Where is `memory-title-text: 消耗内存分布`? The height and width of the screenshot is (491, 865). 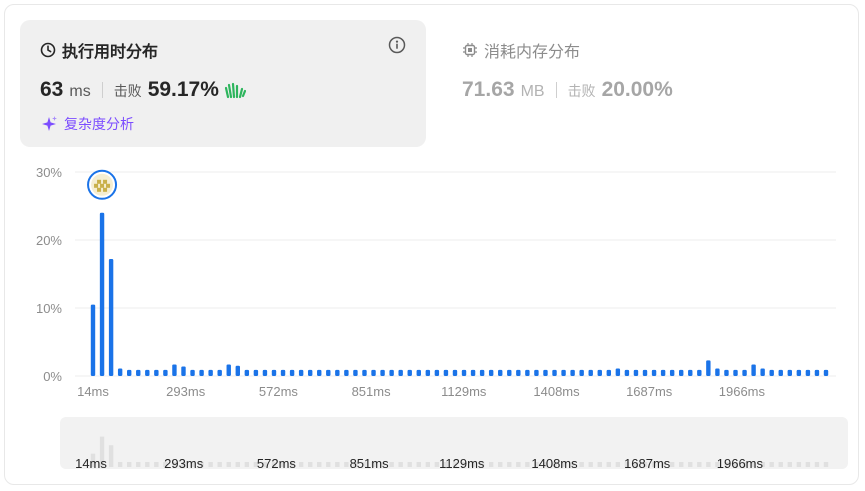 memory-title-text: 消耗内存分布 is located at coordinates (532, 51).